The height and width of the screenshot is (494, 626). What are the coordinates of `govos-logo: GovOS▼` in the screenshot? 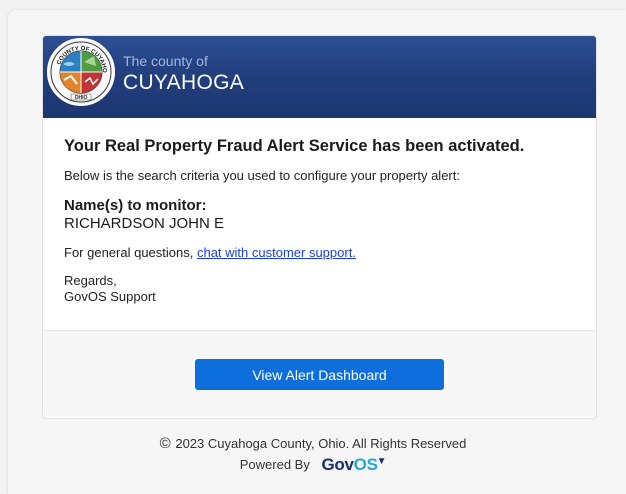 It's located at (353, 465).